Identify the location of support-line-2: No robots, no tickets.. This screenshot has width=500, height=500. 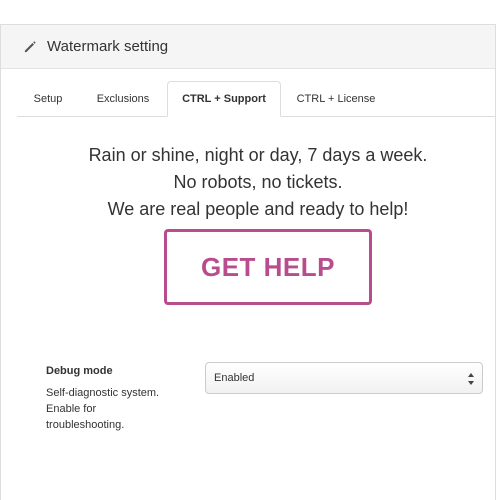
(258, 182).